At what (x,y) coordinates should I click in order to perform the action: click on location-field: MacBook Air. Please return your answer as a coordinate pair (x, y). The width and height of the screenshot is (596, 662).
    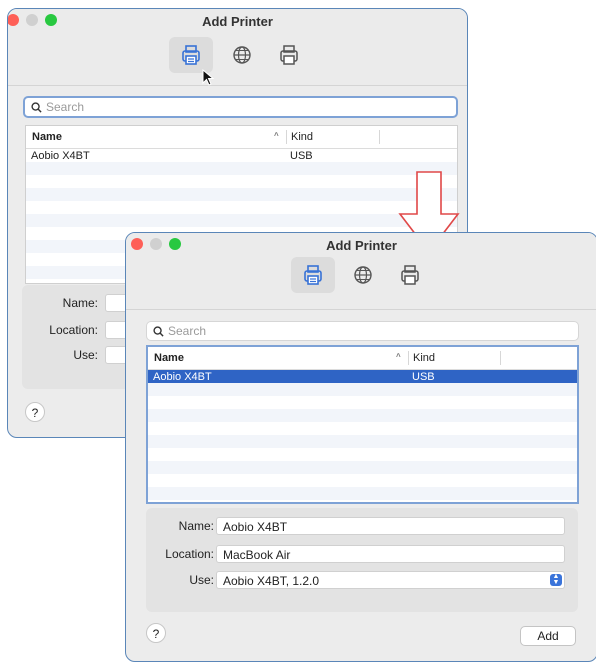
    Looking at the image, I should click on (390, 554).